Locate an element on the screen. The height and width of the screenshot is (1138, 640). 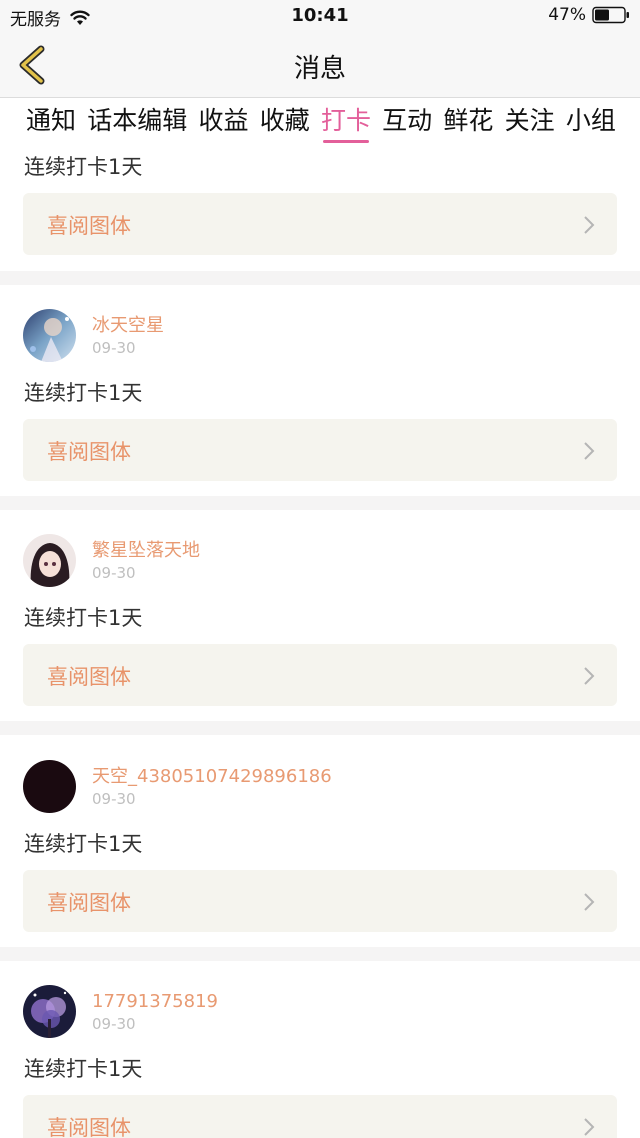
tab-earnings: 收益 is located at coordinates (223, 122).